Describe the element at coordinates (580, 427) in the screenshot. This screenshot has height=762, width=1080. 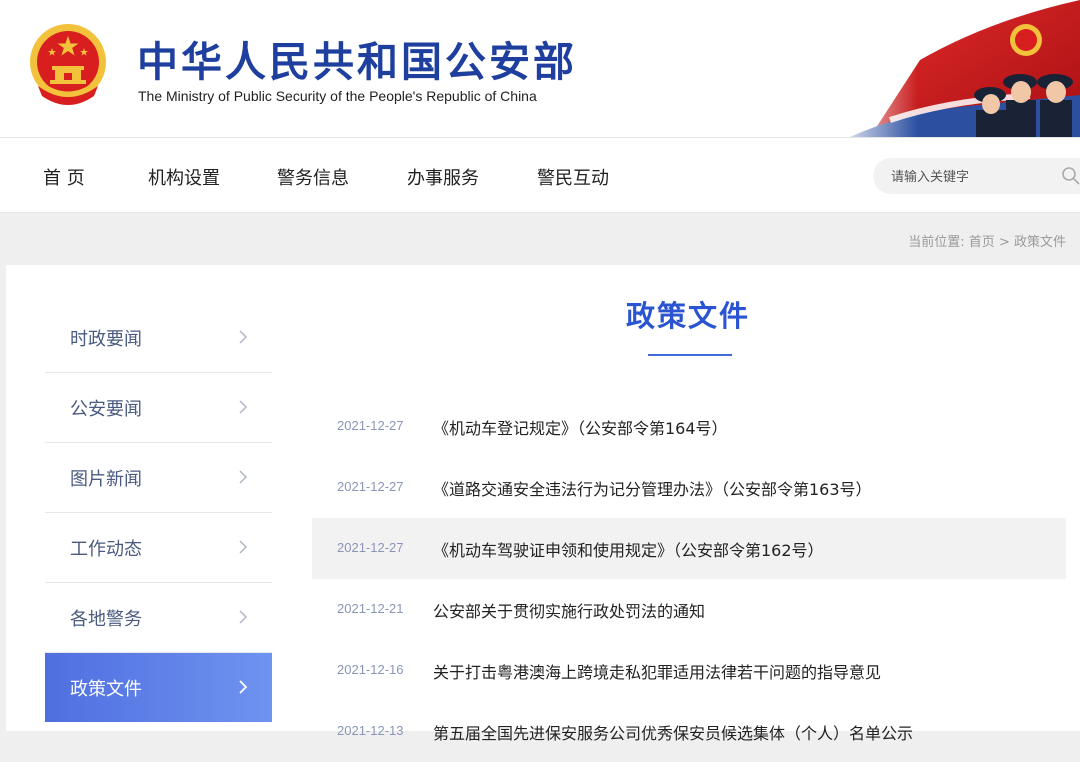
I see `list-item-title: 《机动车登记规定》（公安部令第164号）` at that location.